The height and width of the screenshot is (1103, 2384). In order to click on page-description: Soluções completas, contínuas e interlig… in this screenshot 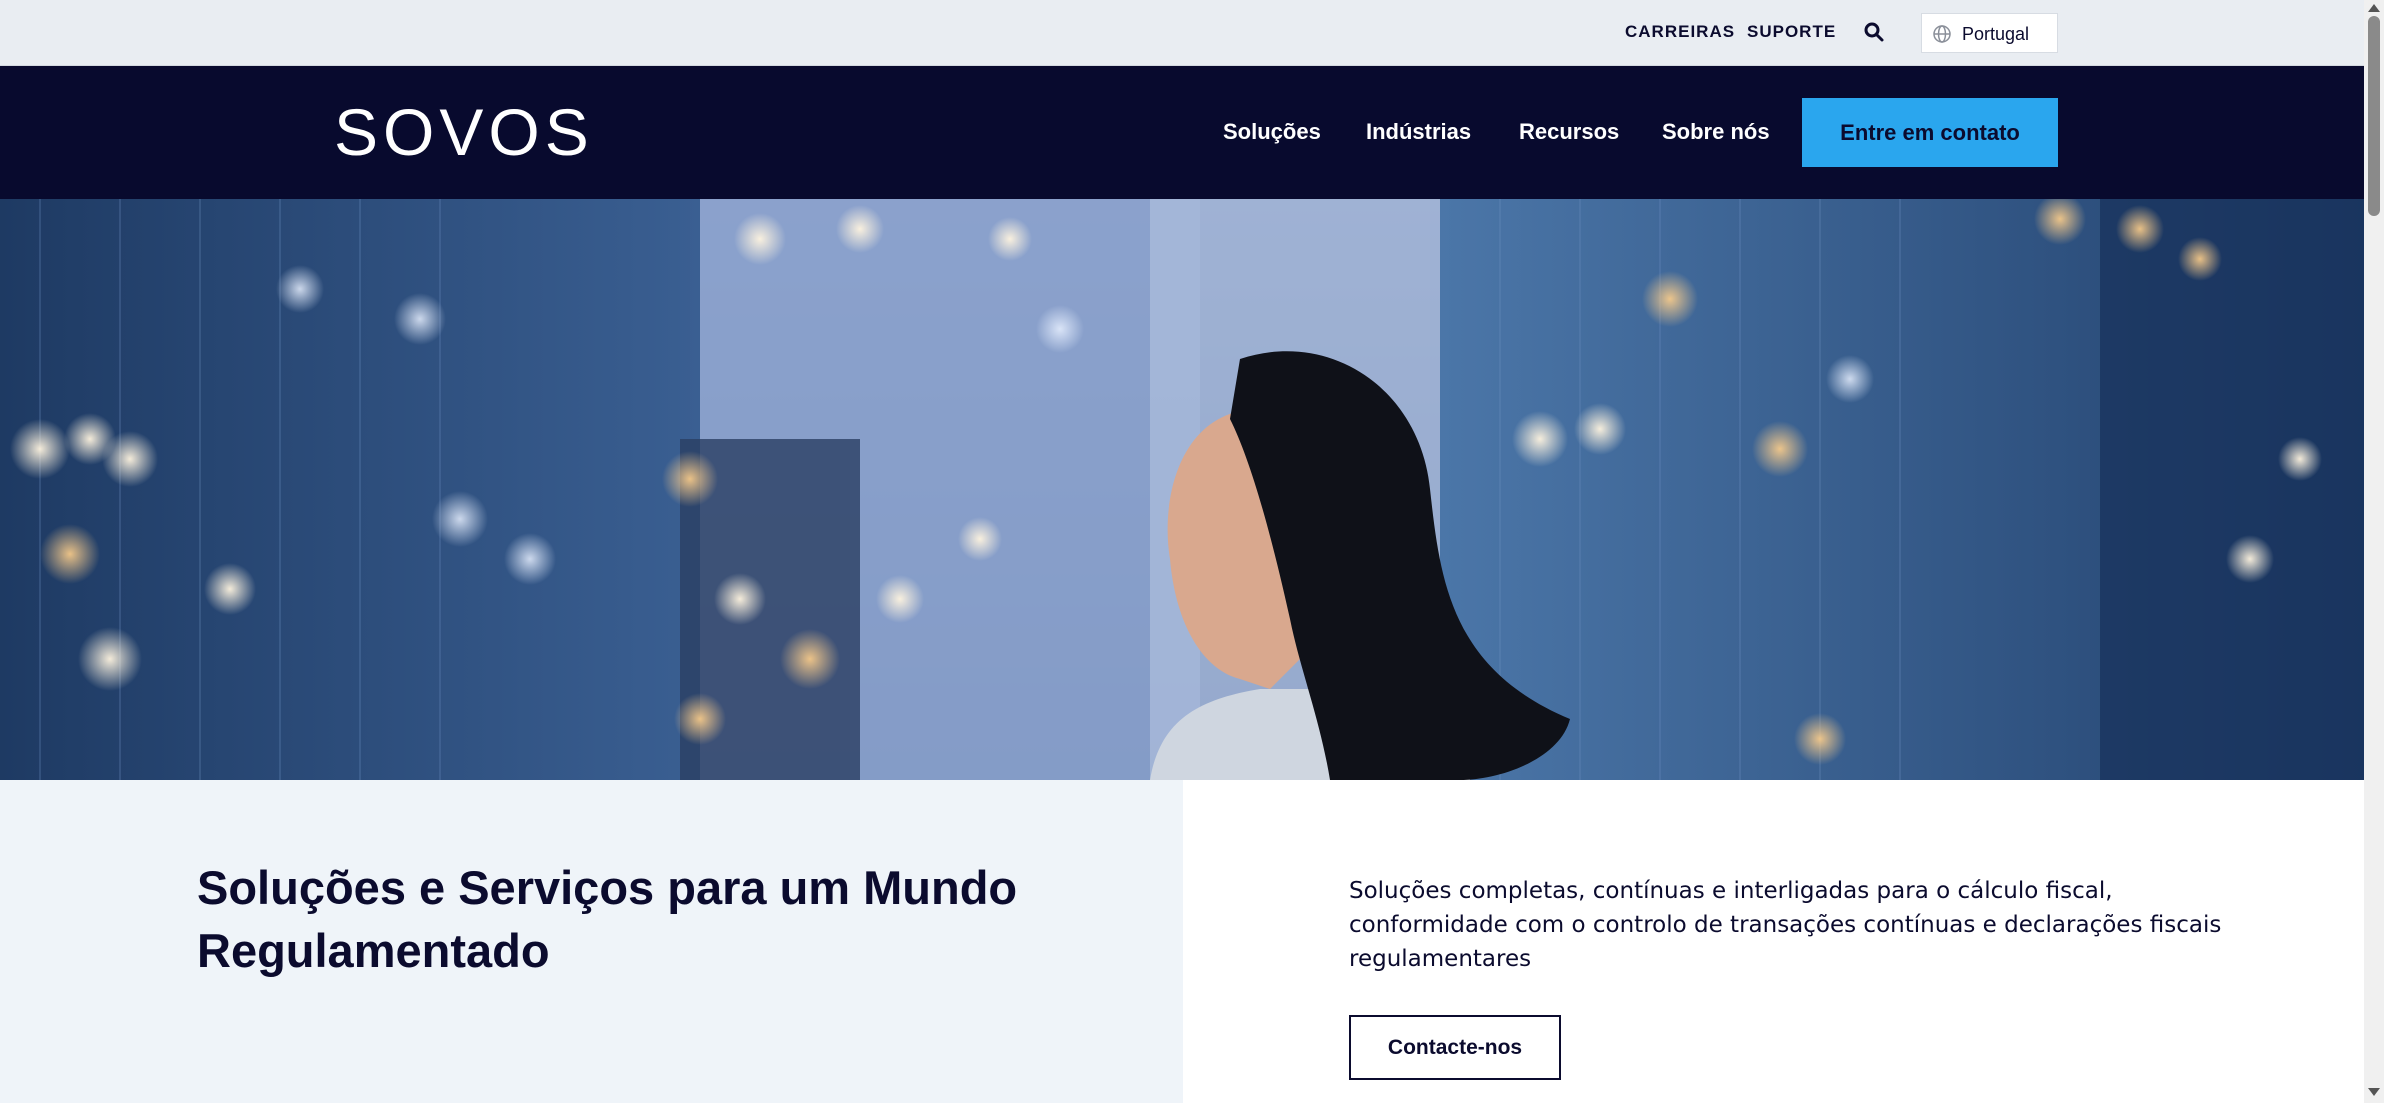, I will do `click(1785, 925)`.